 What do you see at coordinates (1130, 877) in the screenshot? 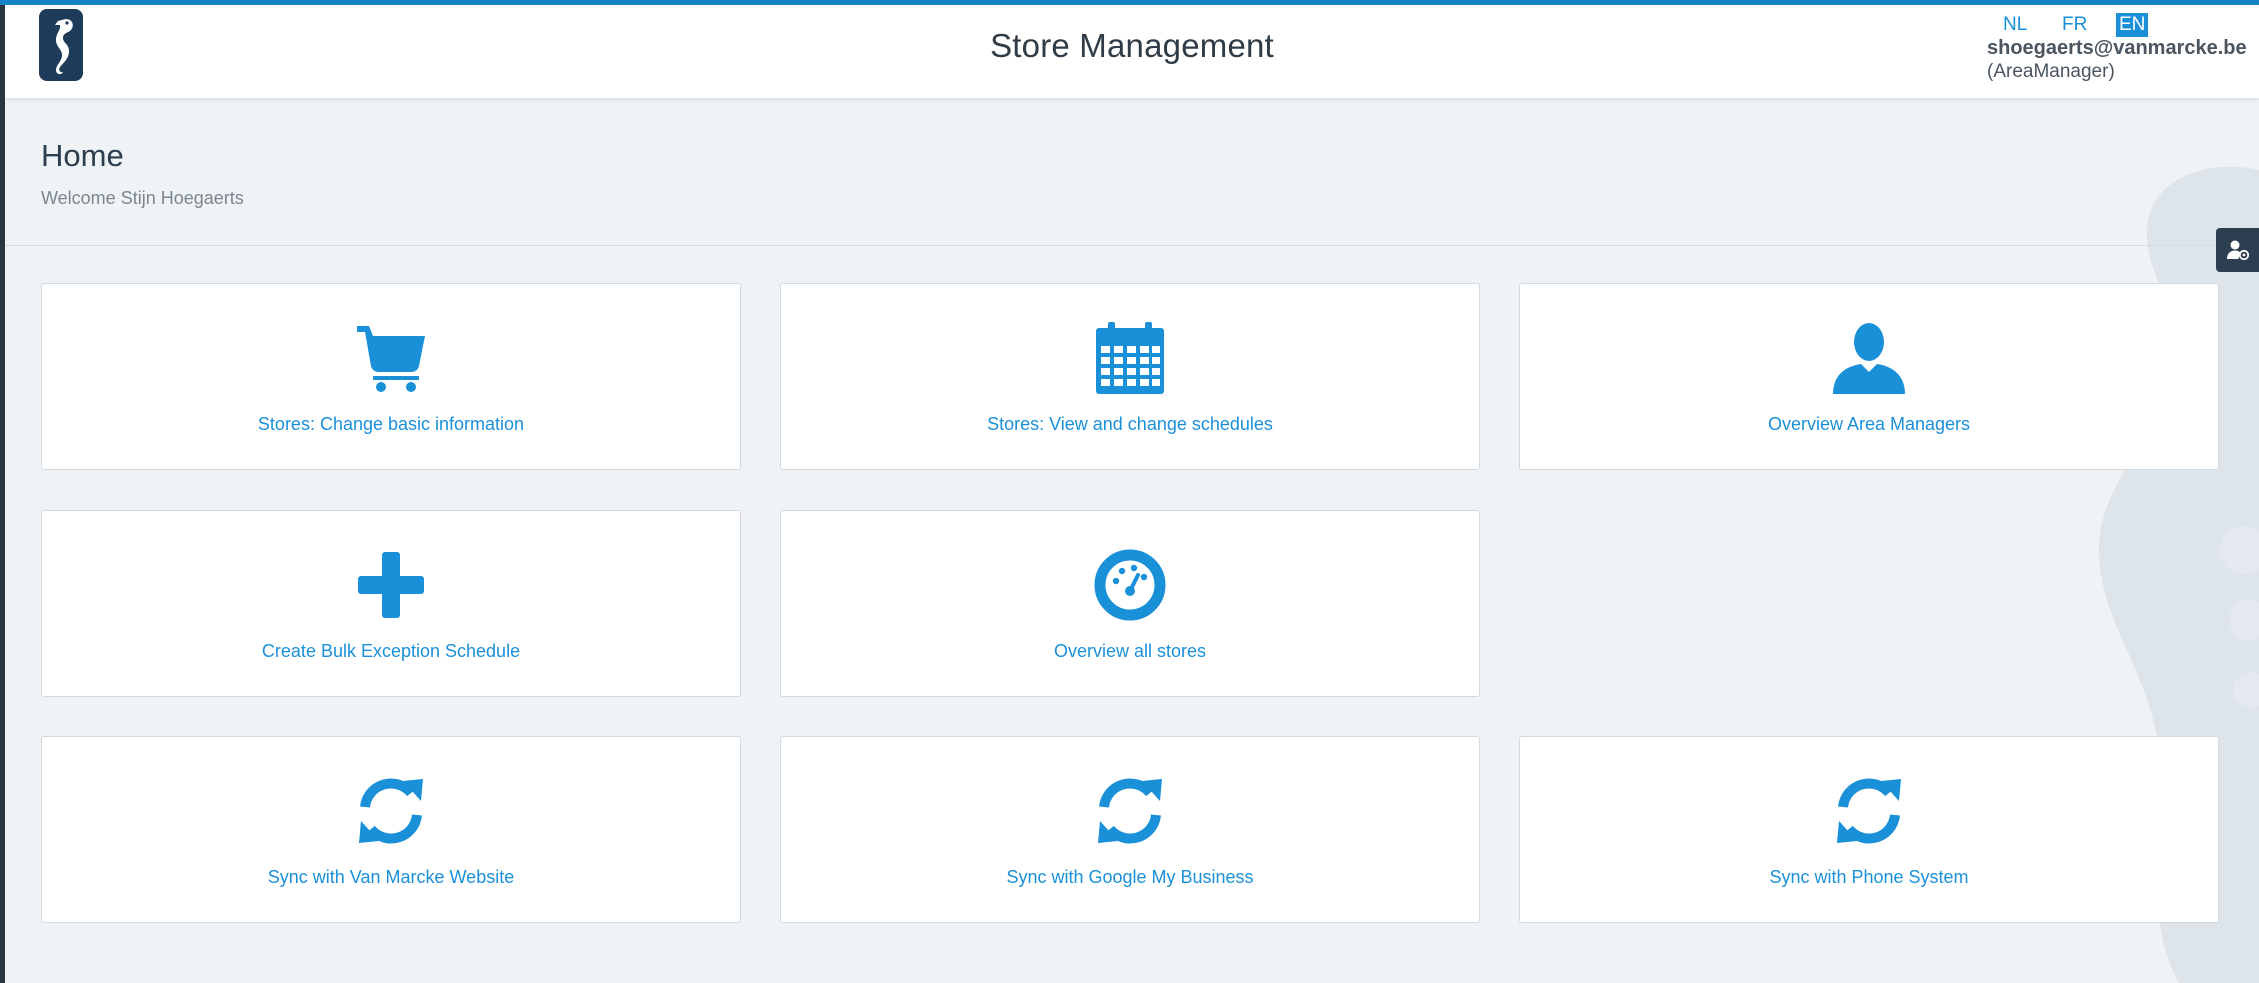
I see `tile-label: Sync with Google My Business` at bounding box center [1130, 877].